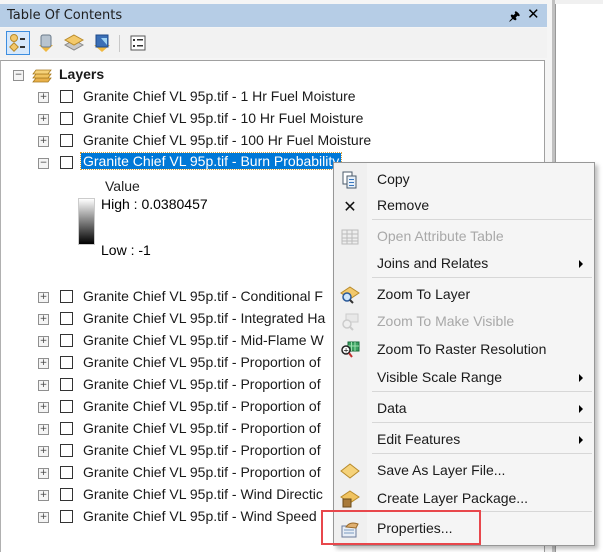  Describe the element at coordinates (271, 76) in the screenshot. I see `tree-root-layers: − Layers` at that location.